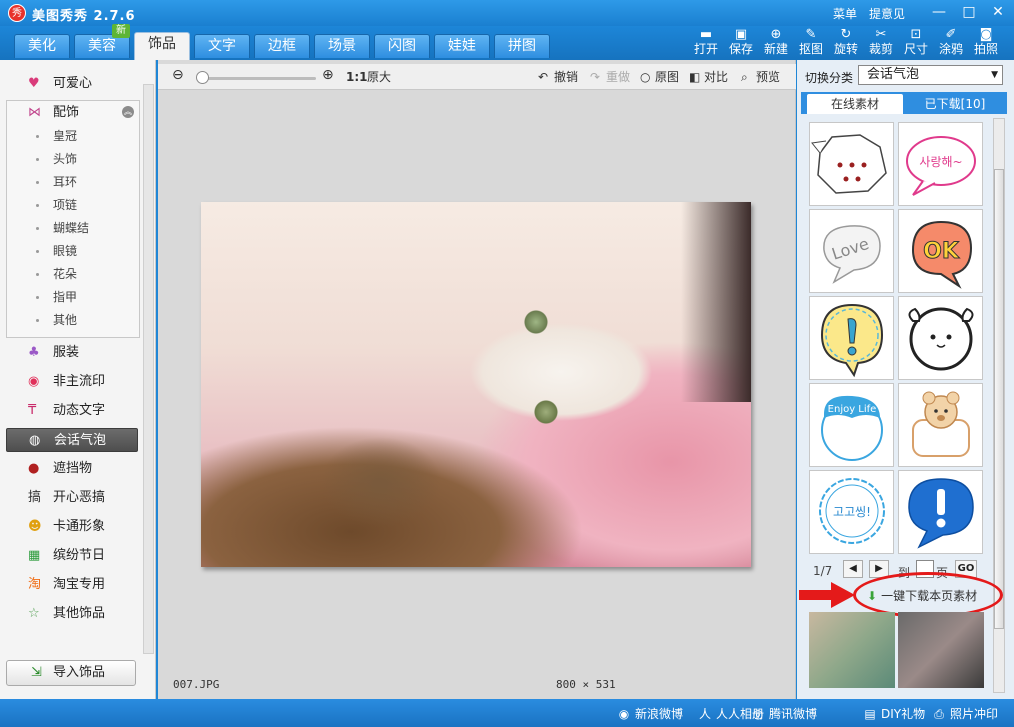  Describe the element at coordinates (72, 440) in the screenshot. I see `sidebar-item-speech-bubble: ◍ 会话气泡` at that location.